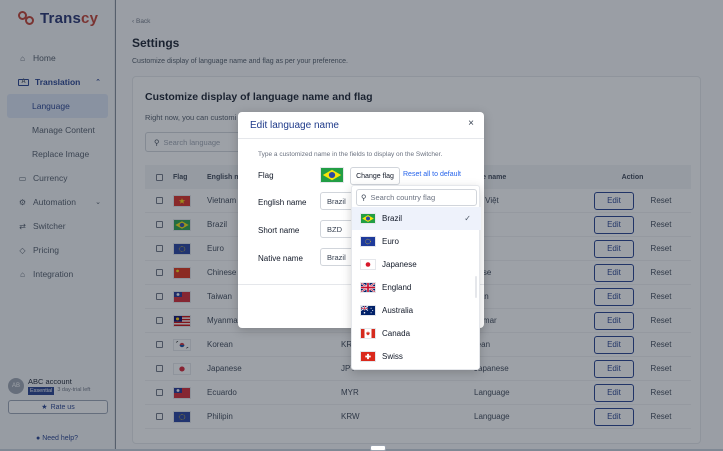 This screenshot has width=723, height=451. What do you see at coordinates (378, 448) in the screenshot?
I see `pagination-control` at bounding box center [378, 448].